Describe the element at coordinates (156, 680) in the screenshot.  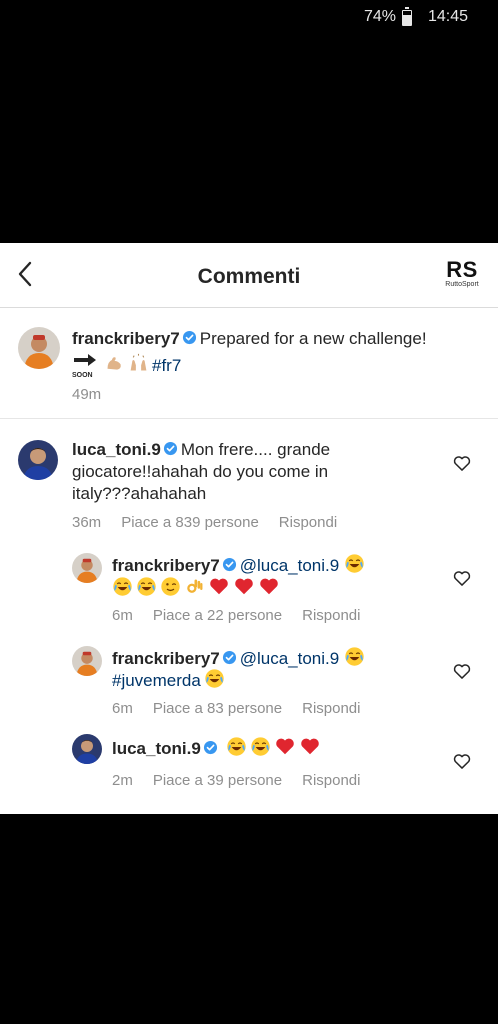
I see `reply-hashtag: #juvemerda` at that location.